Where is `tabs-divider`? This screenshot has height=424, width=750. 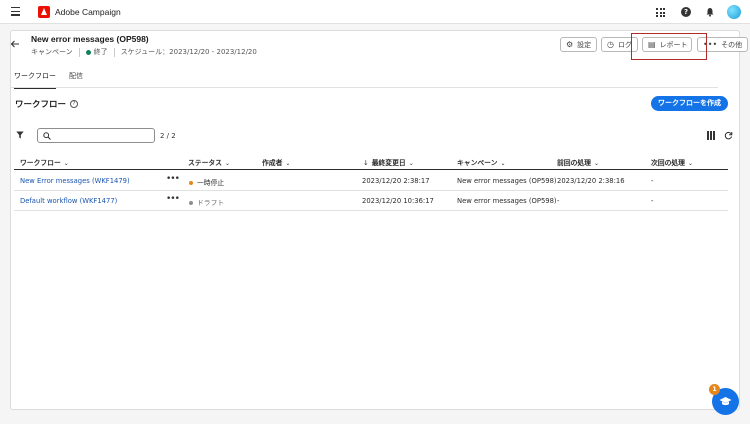
tabs-divider is located at coordinates (364, 87).